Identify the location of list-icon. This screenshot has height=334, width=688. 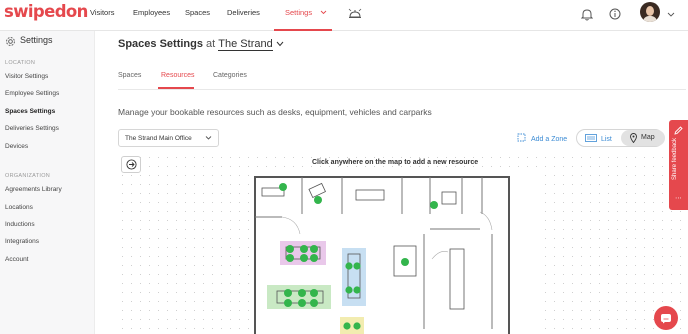
(591, 138).